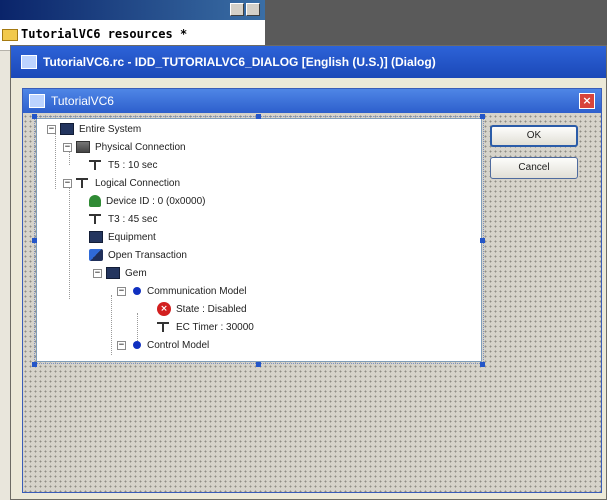  I want to click on workspace-item-label: TutorialVC6 resources *, so click(104, 34).